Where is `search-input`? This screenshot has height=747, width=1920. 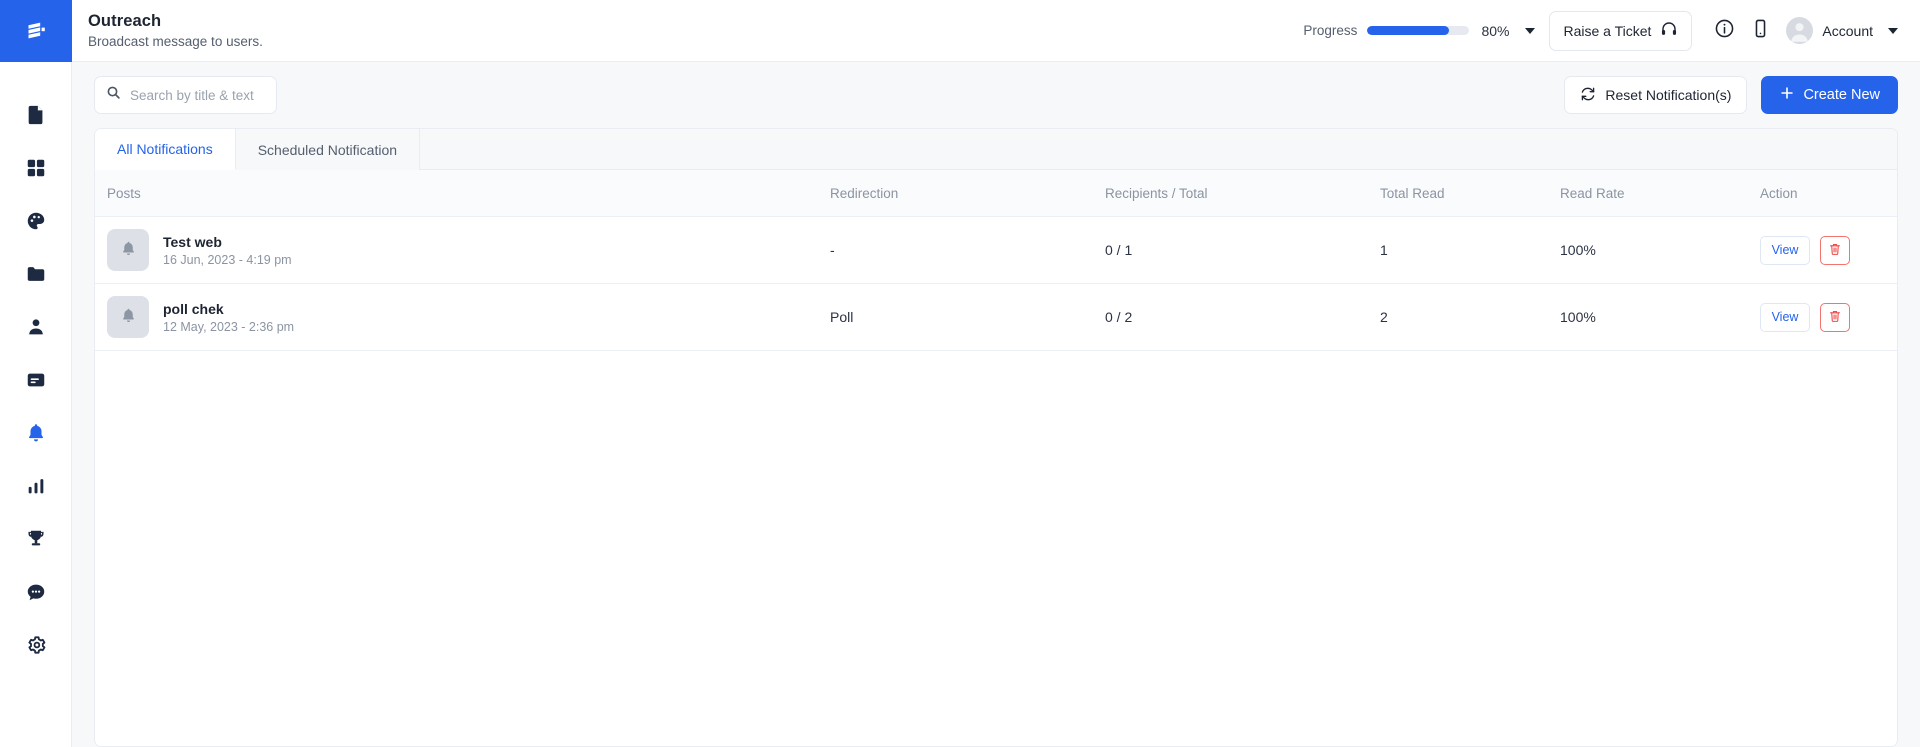
search-input is located at coordinates (197, 95).